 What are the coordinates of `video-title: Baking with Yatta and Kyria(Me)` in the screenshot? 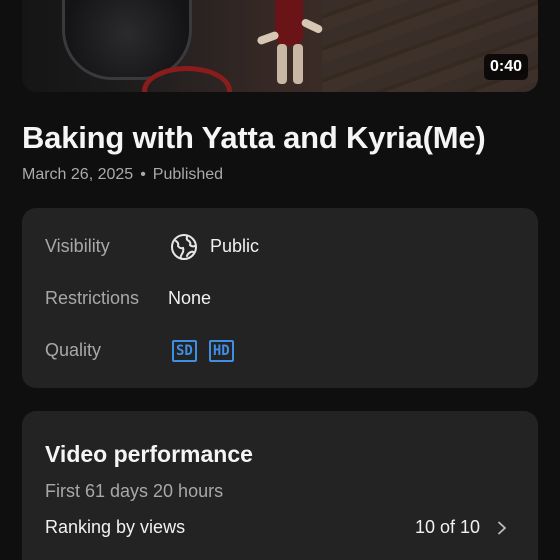 It's located at (254, 137).